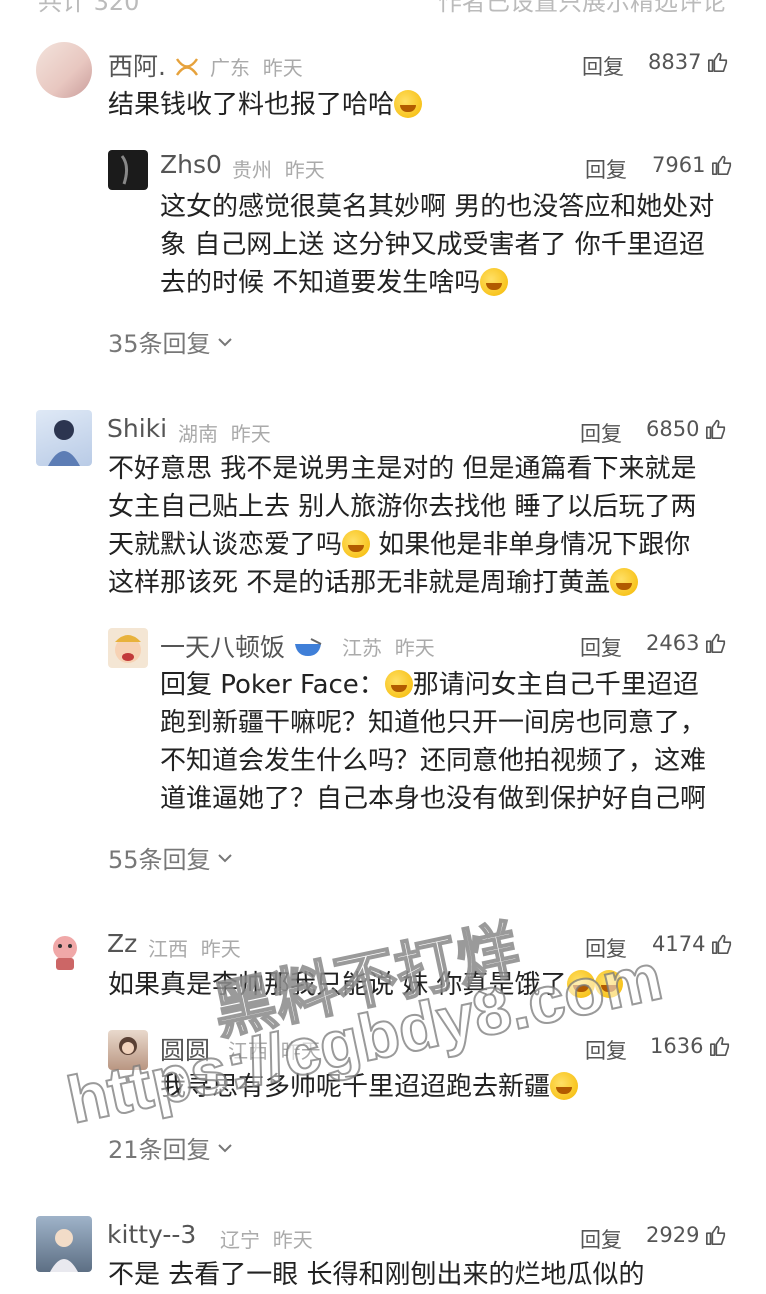 Image resolution: width=766 pixels, height=1294 pixels. What do you see at coordinates (185, 1049) in the screenshot?
I see `reply-author: 圆圆` at bounding box center [185, 1049].